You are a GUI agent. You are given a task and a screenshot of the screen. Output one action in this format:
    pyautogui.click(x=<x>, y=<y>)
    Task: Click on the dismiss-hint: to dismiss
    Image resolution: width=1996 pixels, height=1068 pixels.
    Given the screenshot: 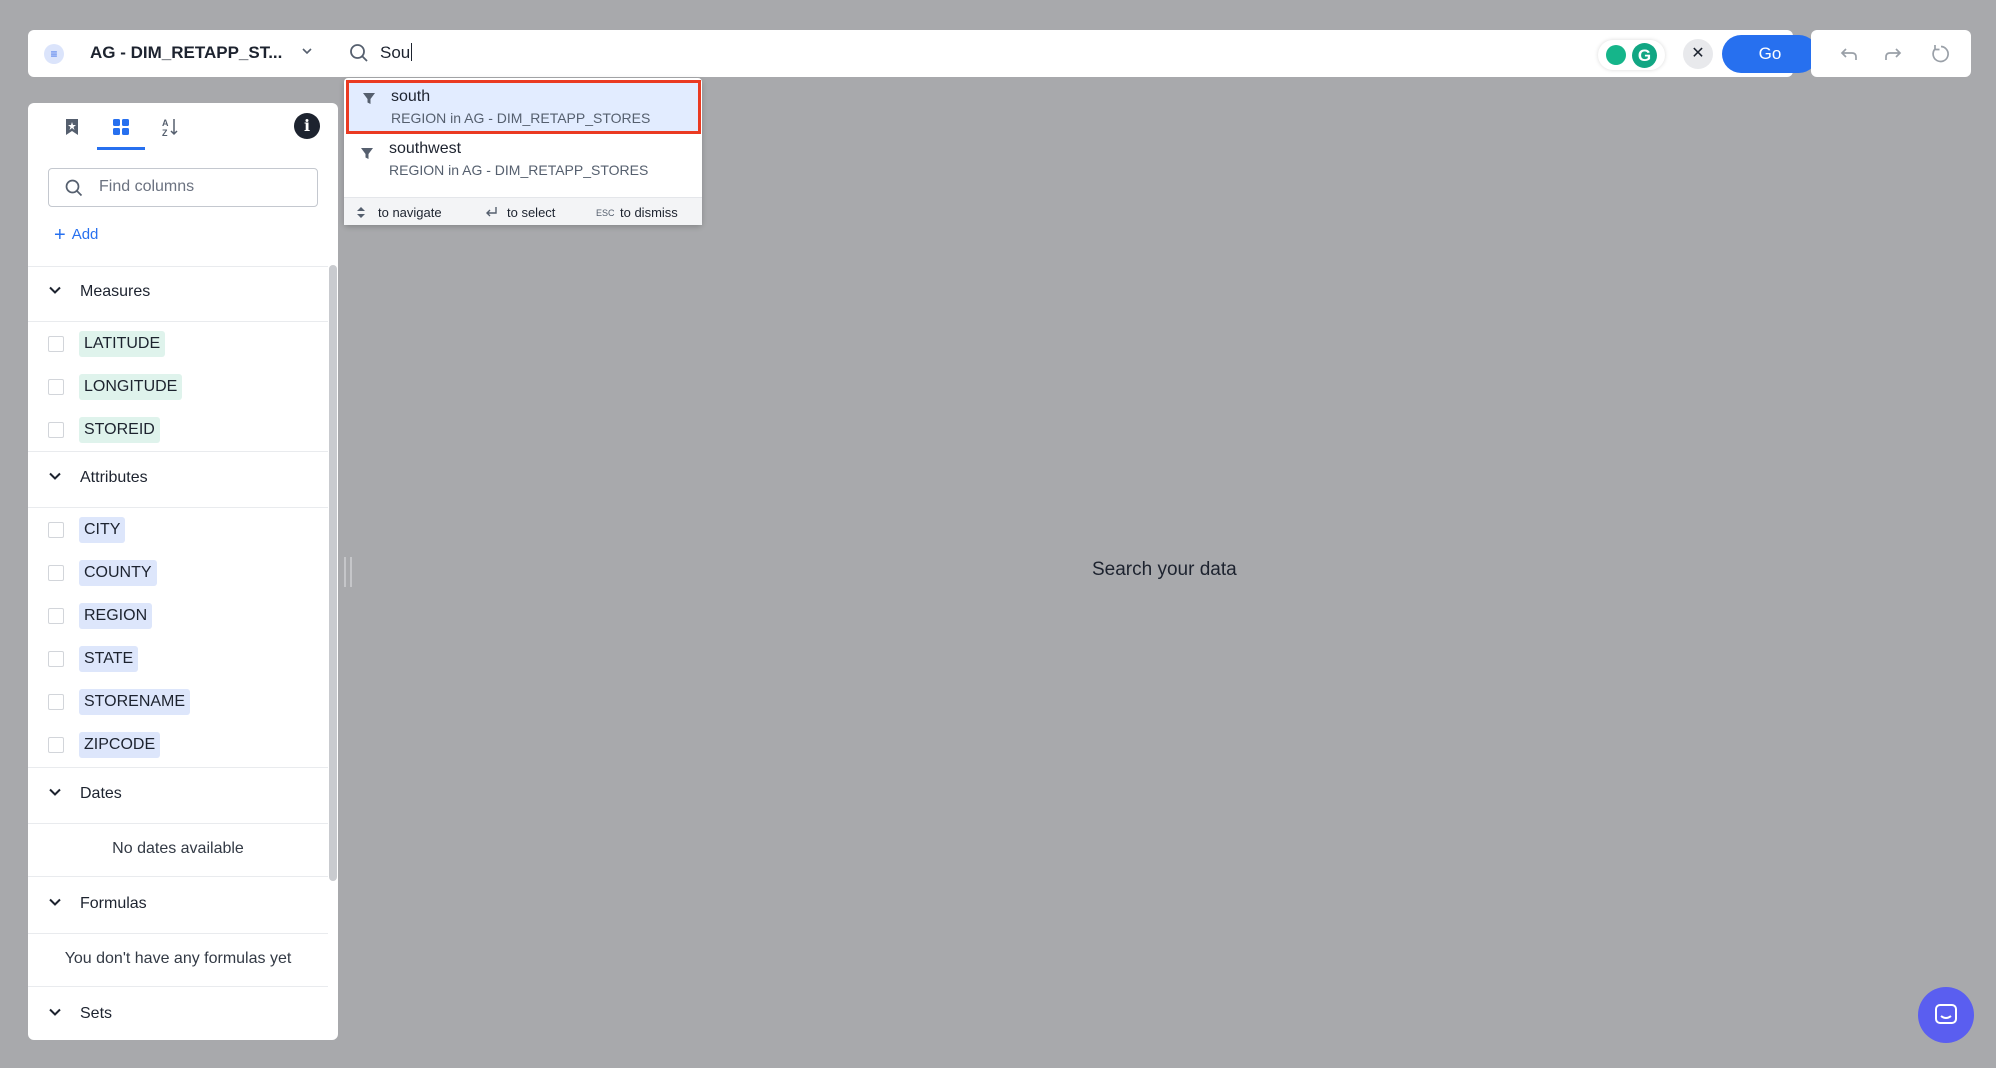 What is the action you would take?
    pyautogui.click(x=649, y=212)
    